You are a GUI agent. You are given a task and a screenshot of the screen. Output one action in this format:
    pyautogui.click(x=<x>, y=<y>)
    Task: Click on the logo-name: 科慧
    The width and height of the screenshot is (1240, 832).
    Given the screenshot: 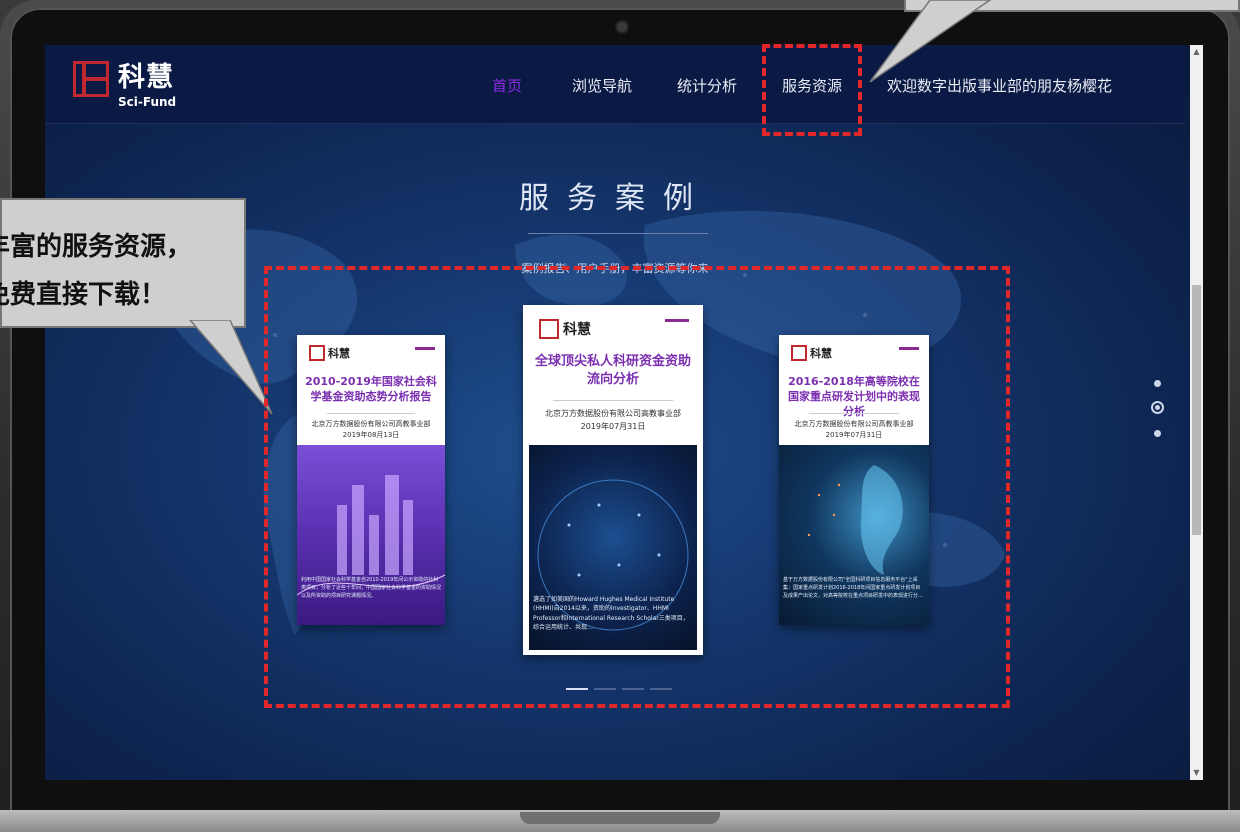 What is the action you would take?
    pyautogui.click(x=146, y=74)
    